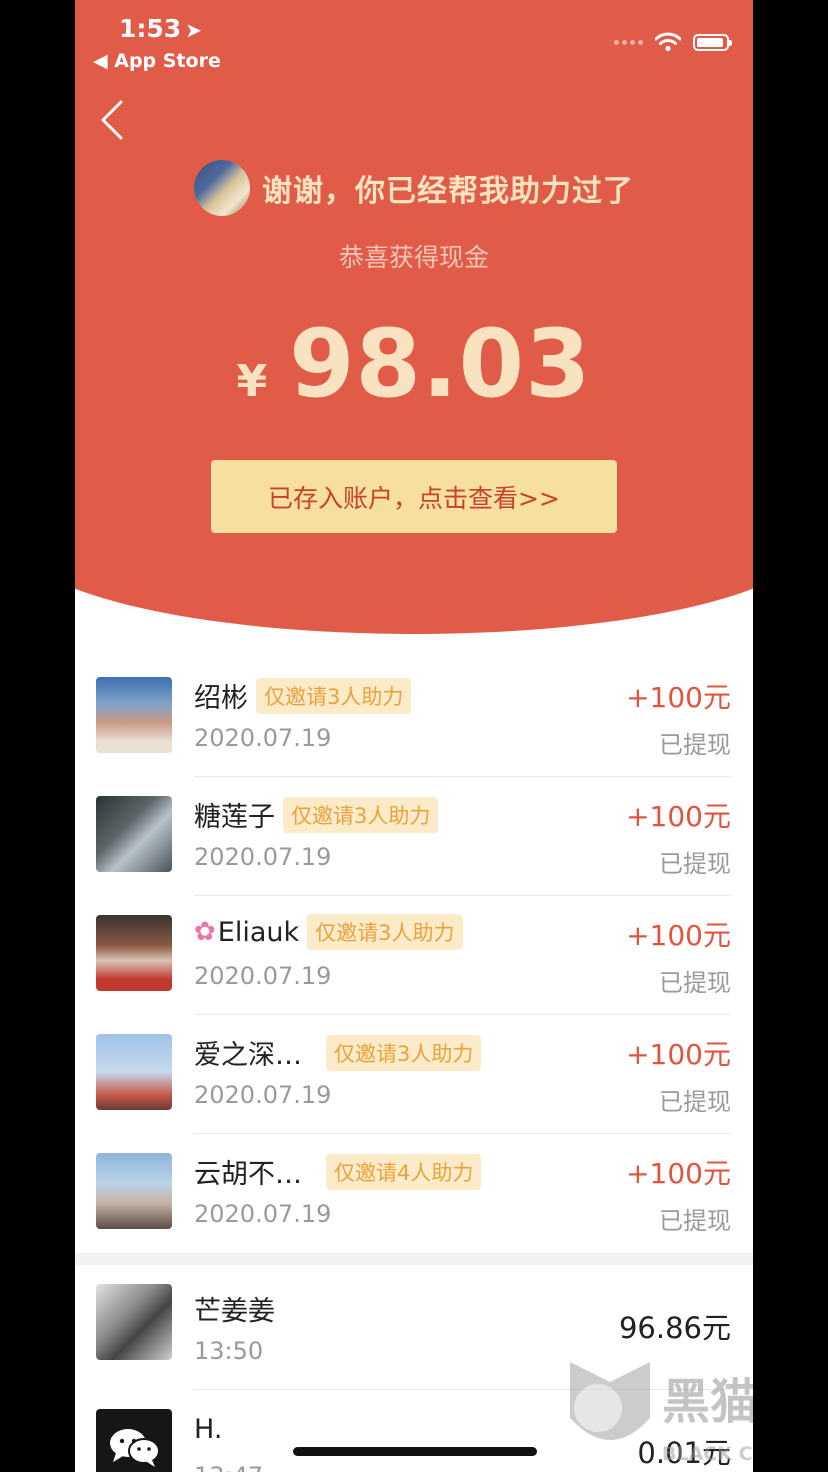 The width and height of the screenshot is (828, 1472). I want to click on chat-bubbles-icon, so click(135, 1448).